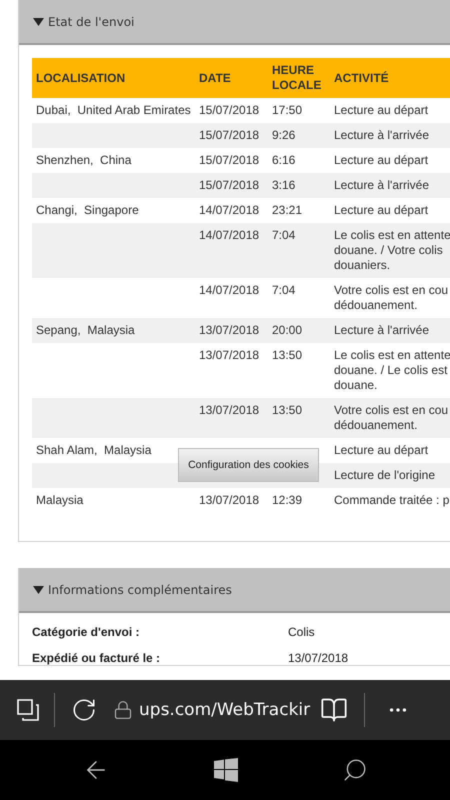  Describe the element at coordinates (301, 632) in the screenshot. I see `info-value: Colis` at that location.